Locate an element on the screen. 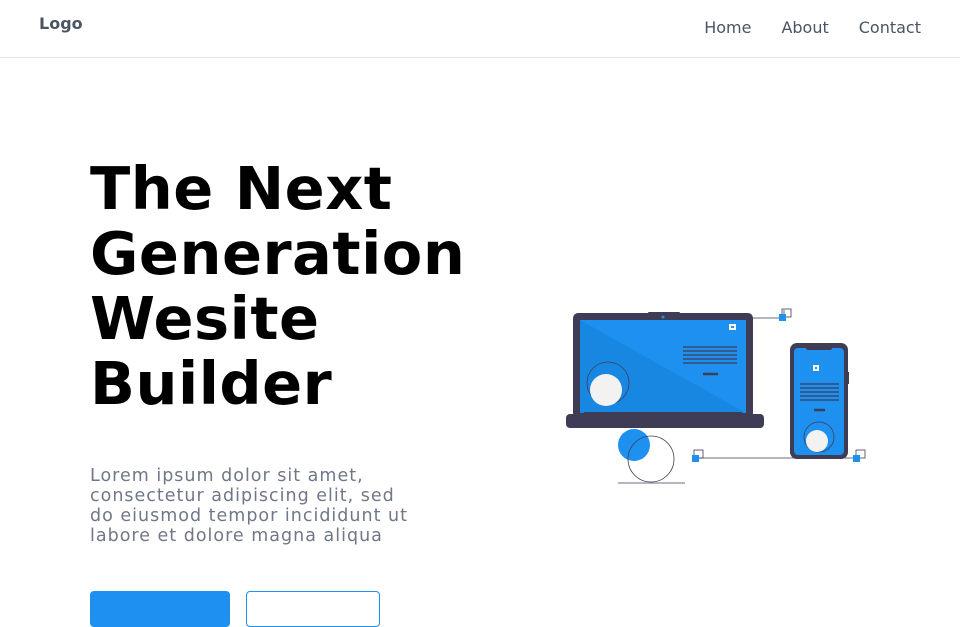  logo: Logo is located at coordinates (61, 23).